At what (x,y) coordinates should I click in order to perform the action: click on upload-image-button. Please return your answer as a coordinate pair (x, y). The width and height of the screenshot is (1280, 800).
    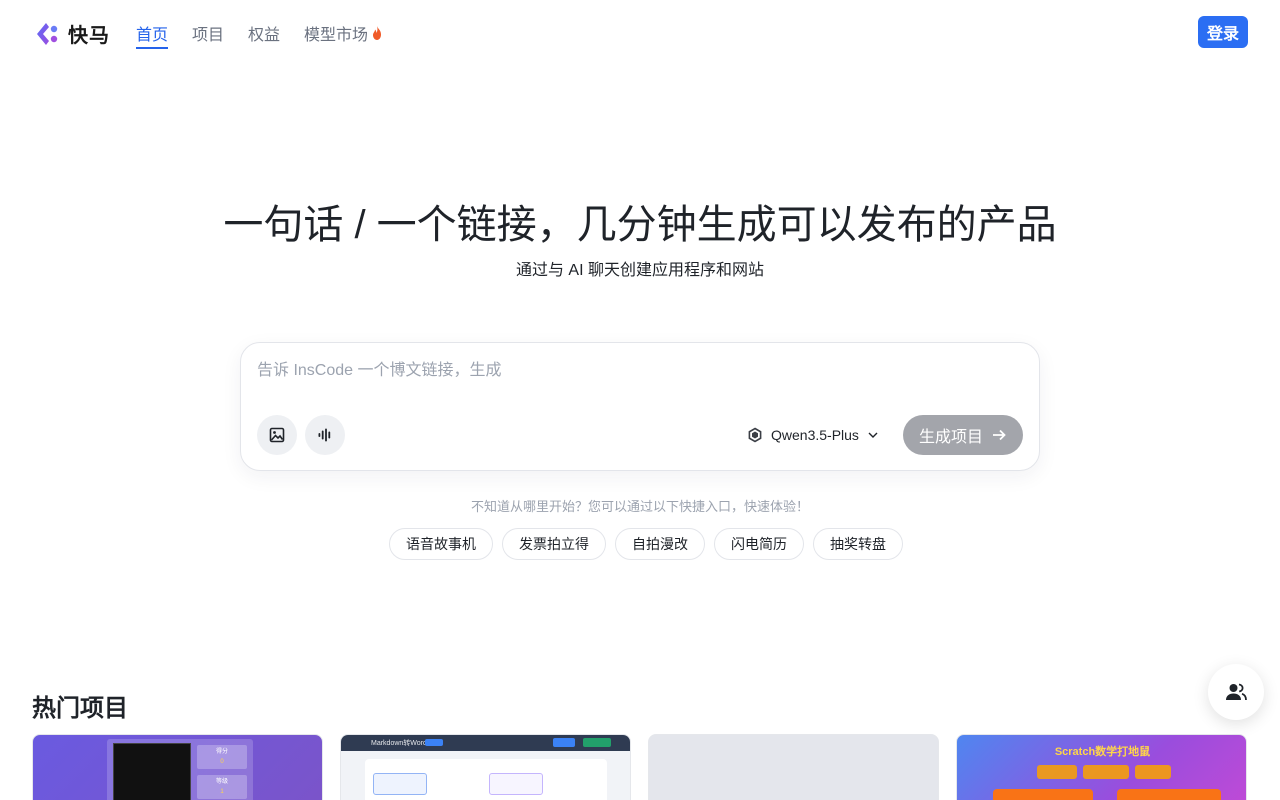
    Looking at the image, I should click on (277, 435).